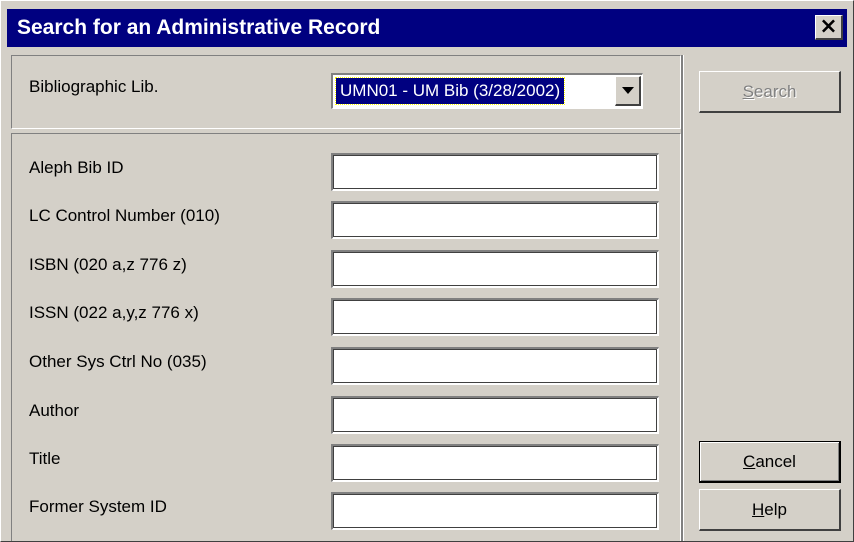 Image resolution: width=854 pixels, height=542 pixels. What do you see at coordinates (775, 461) in the screenshot?
I see `cancel-button-label: ancel` at bounding box center [775, 461].